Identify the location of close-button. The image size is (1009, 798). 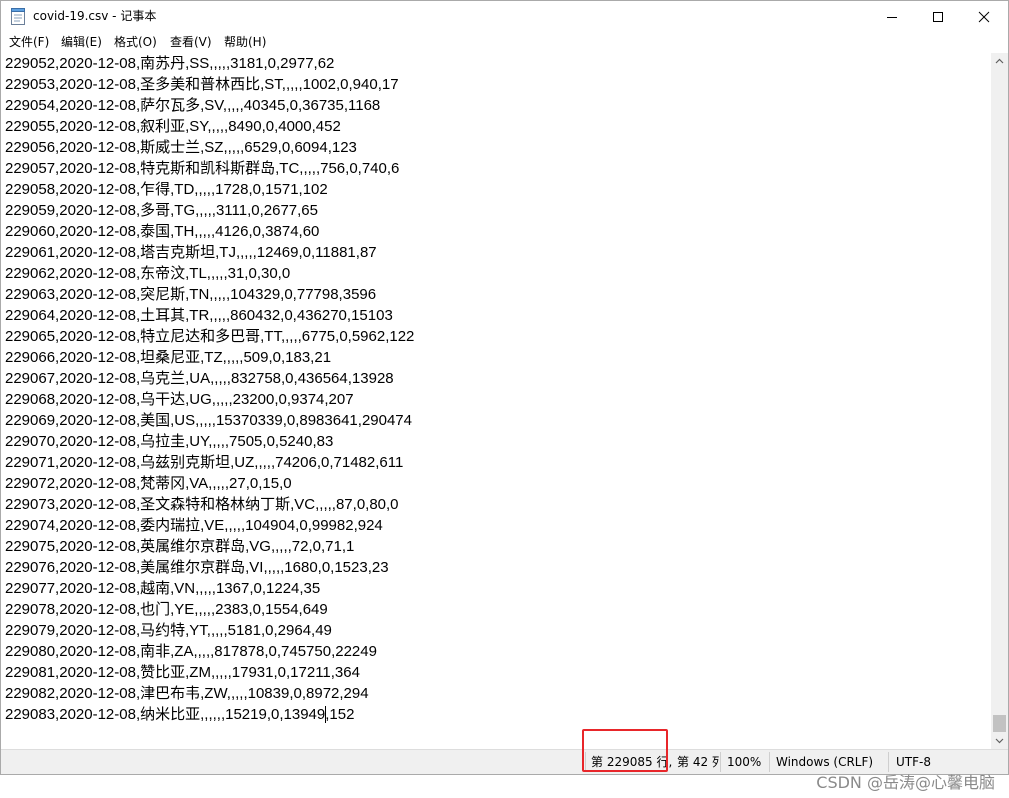
(984, 16).